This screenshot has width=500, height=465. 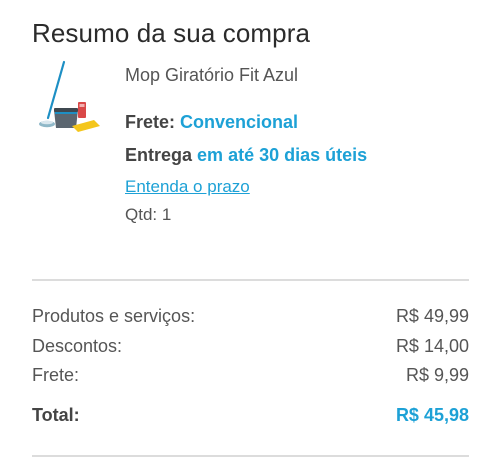 What do you see at coordinates (150, 122) in the screenshot?
I see `shipping-method-label: Frete:` at bounding box center [150, 122].